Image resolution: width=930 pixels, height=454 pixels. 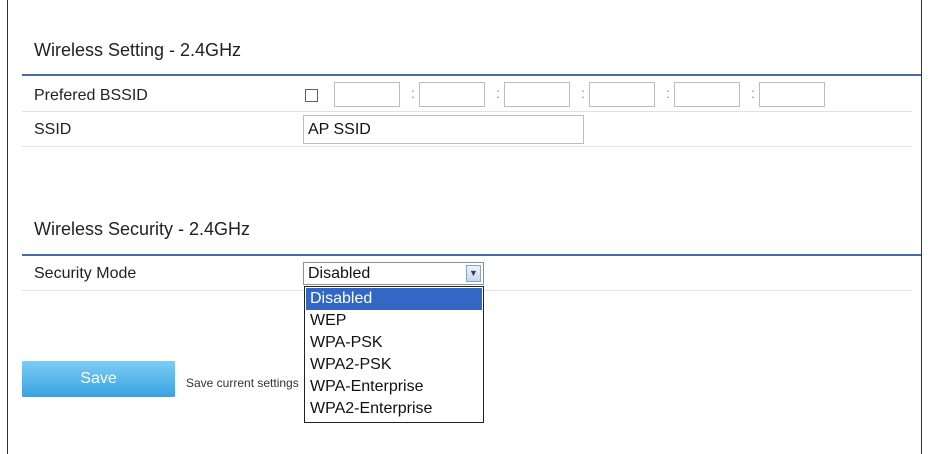 I want to click on security-option-wpa2-psk: WPA2-PSK, so click(x=394, y=365).